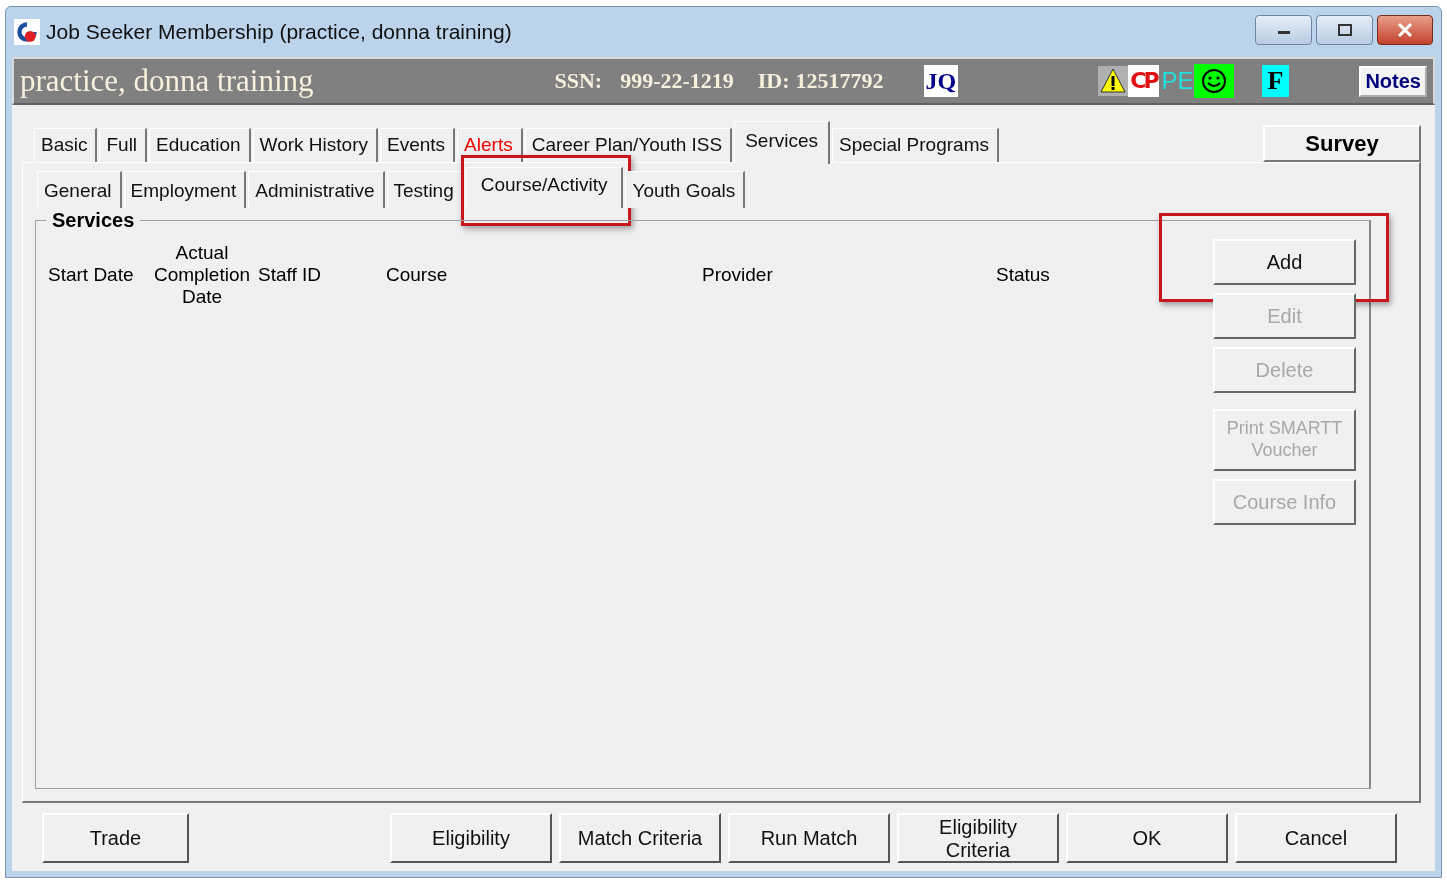 Image resolution: width=1447 pixels, height=882 pixels. I want to click on tab: Events, so click(418, 145).